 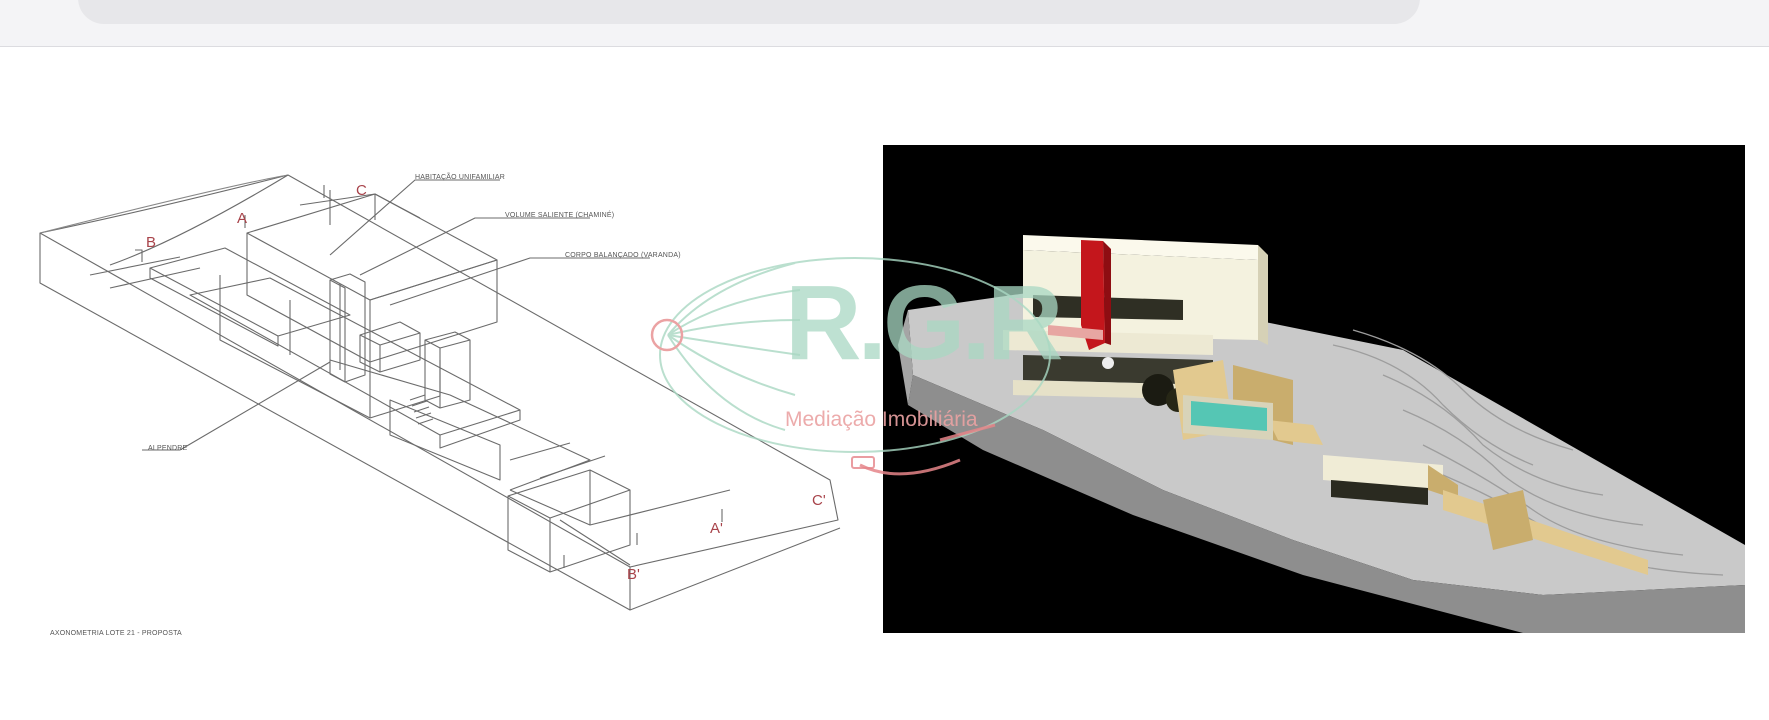 I want to click on label-corpo-balancado: CORPO BALANÇADO (VARANDA), so click(x=623, y=255).